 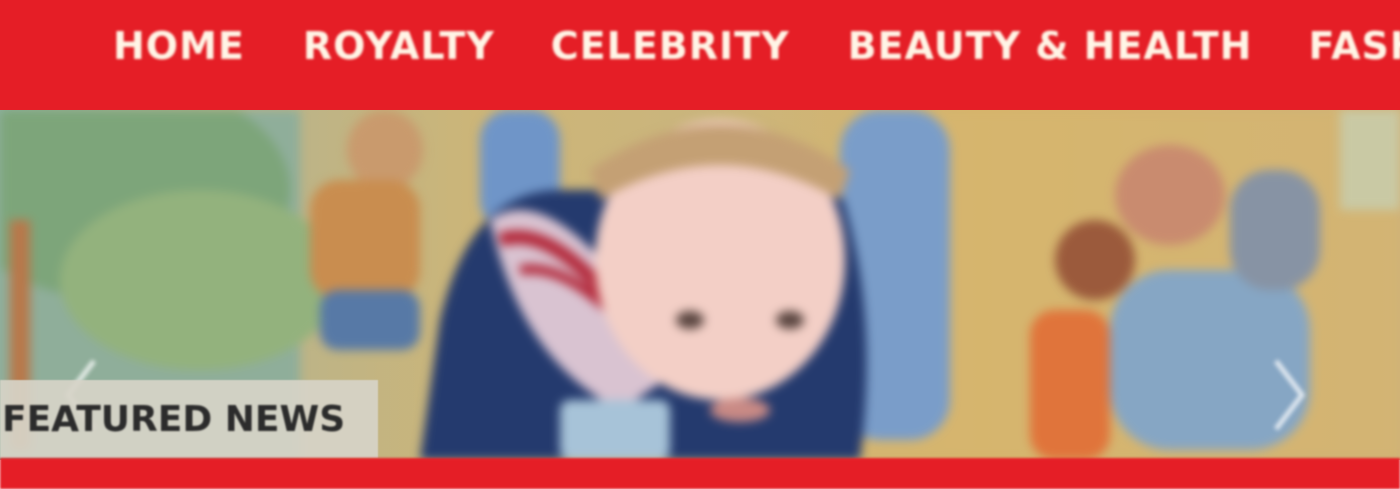 What do you see at coordinates (174, 419) in the screenshot?
I see `featured-news-heading: FEATURED NEWS` at bounding box center [174, 419].